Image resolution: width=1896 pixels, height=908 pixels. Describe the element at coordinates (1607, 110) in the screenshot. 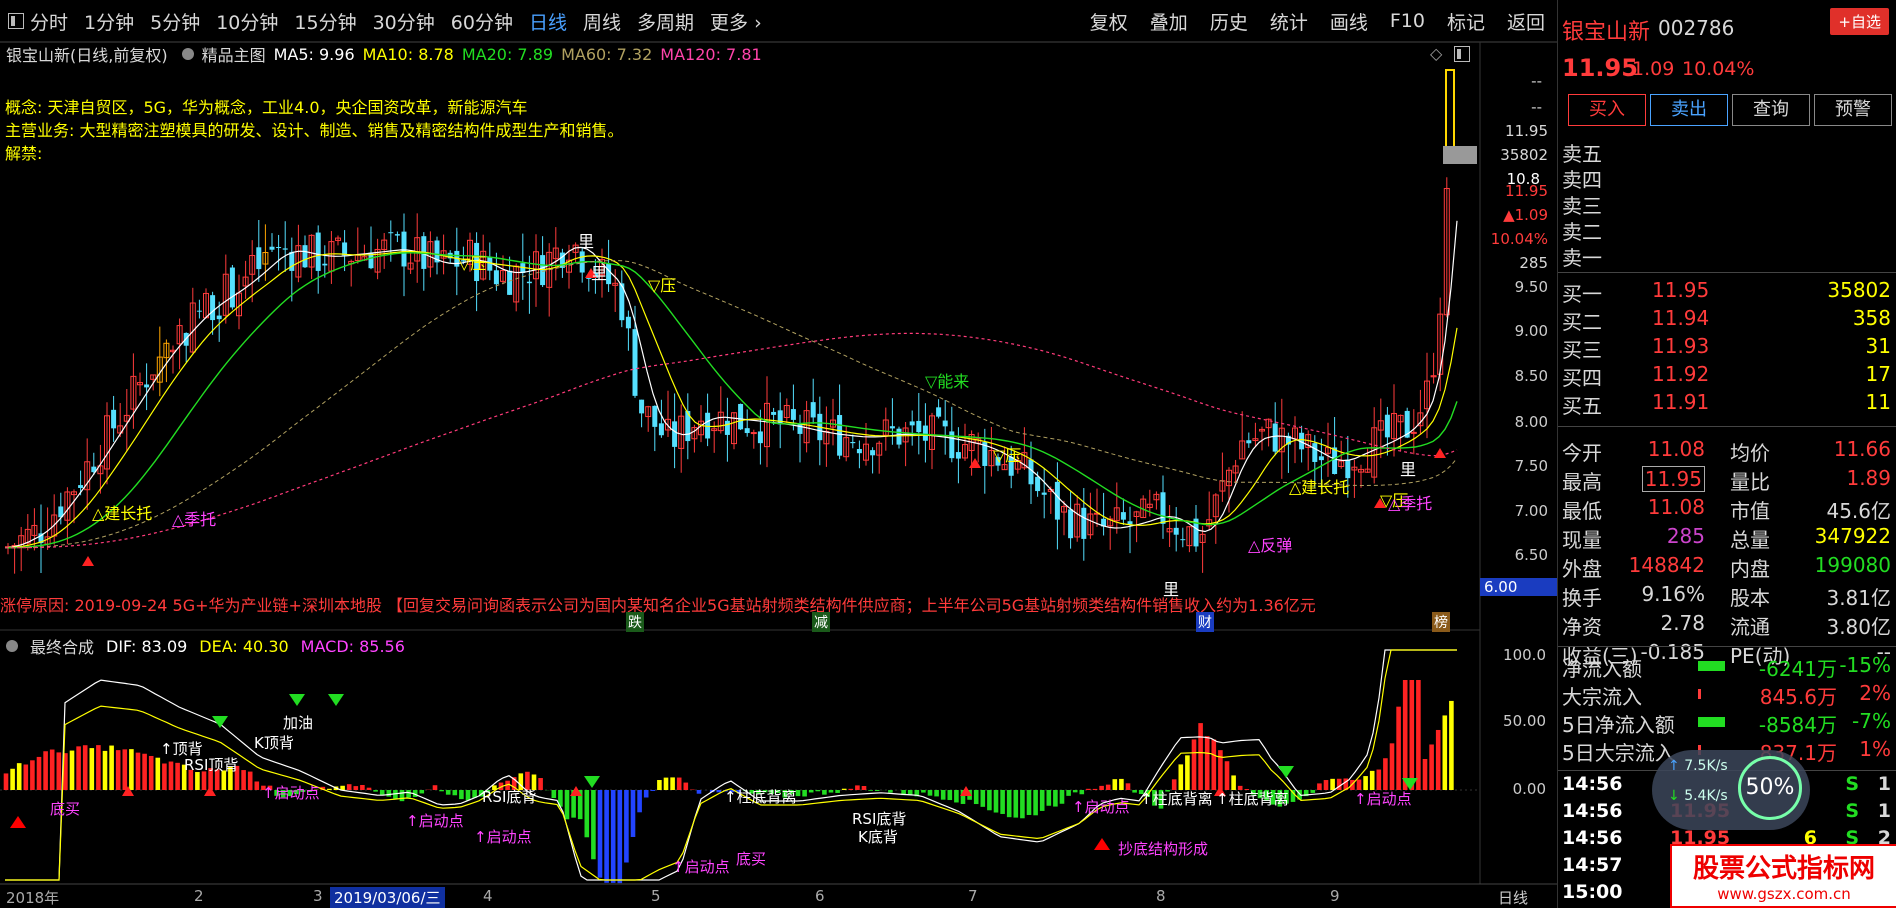

I see `buy-button: 买入` at that location.